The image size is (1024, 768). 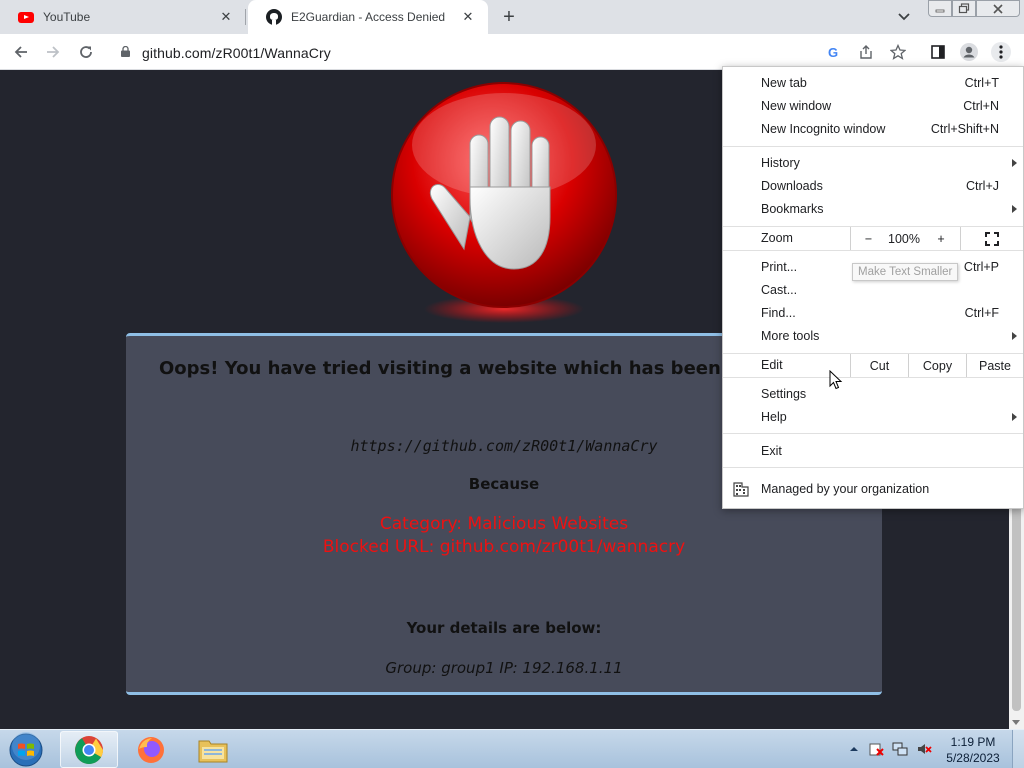 I want to click on restore-button, so click(x=964, y=8).